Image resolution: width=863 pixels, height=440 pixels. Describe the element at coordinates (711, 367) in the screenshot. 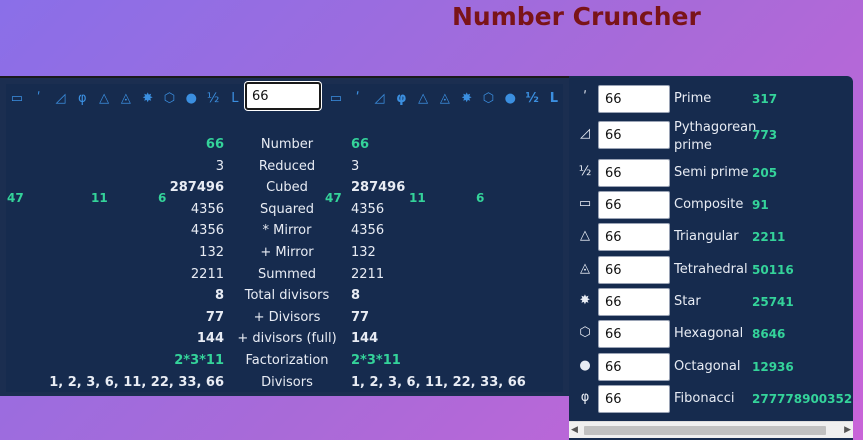

I see `sequence-row-octagonal: ● Octagonal 12936` at that location.